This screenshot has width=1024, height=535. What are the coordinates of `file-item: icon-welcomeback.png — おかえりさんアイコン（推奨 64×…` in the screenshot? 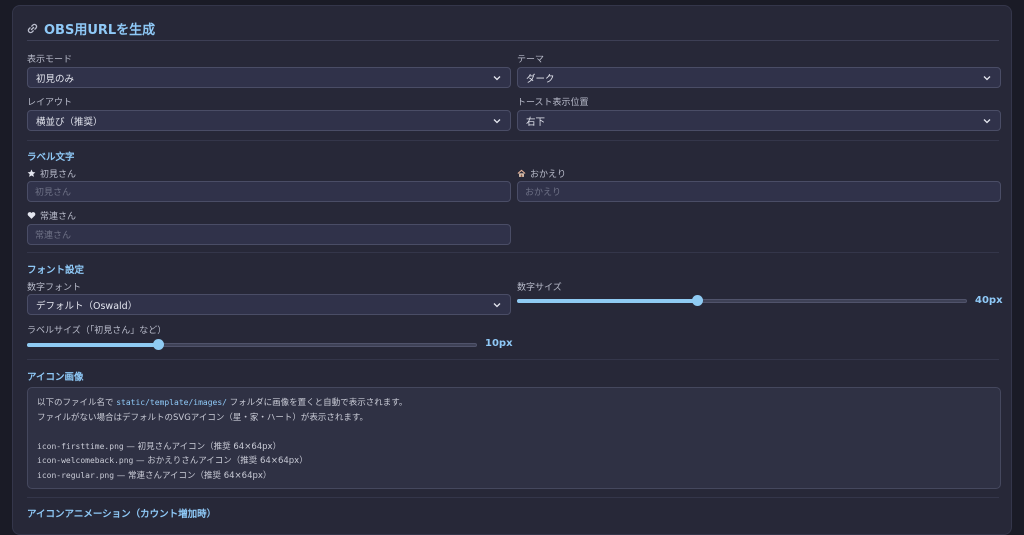 It's located at (514, 461).